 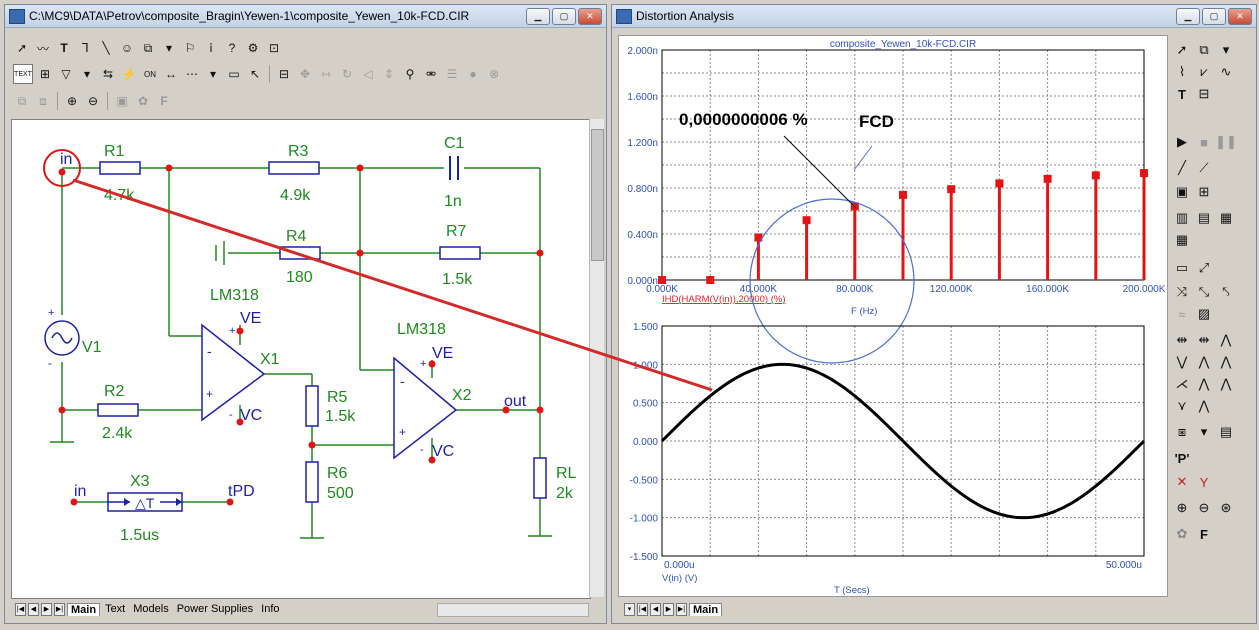 What do you see at coordinates (1204, 384) in the screenshot?
I see `inflection-icon: ⋀` at bounding box center [1204, 384].